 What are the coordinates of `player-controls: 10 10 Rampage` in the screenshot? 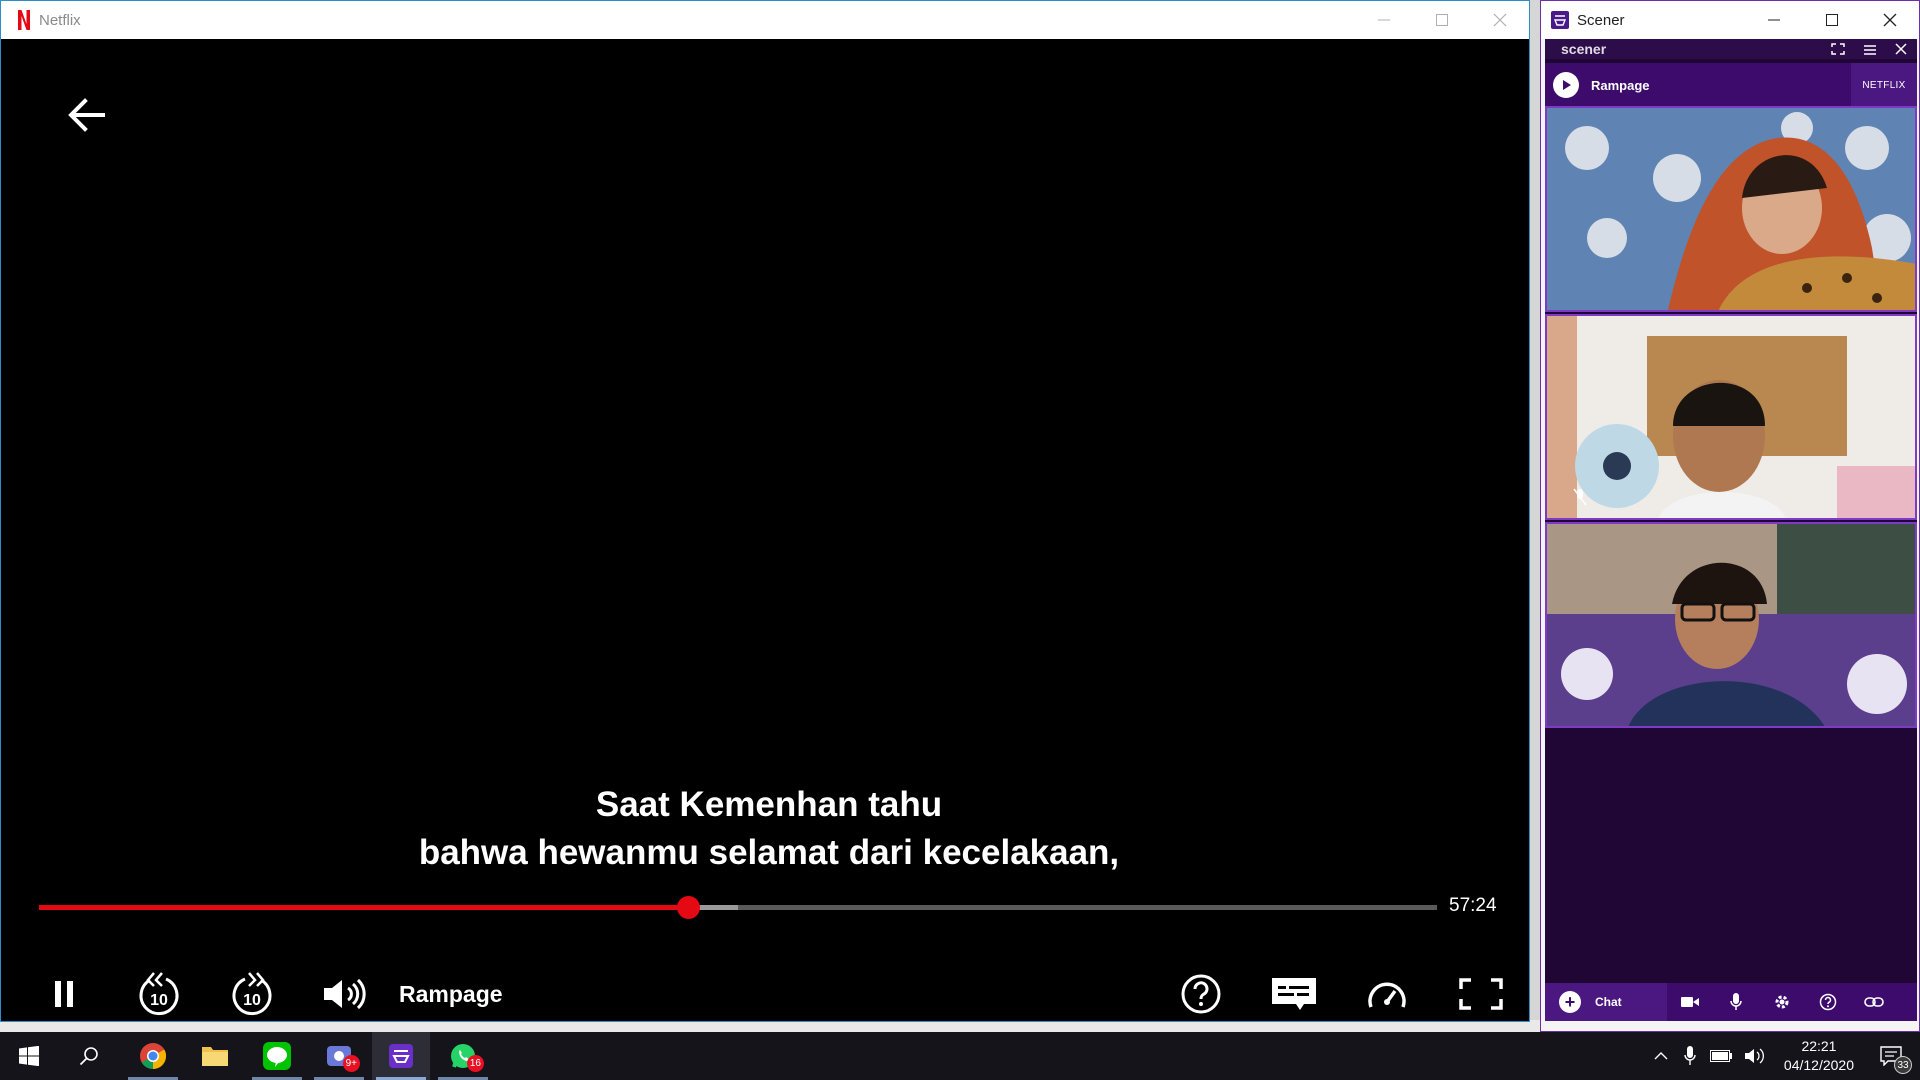 It's located at (769, 999).